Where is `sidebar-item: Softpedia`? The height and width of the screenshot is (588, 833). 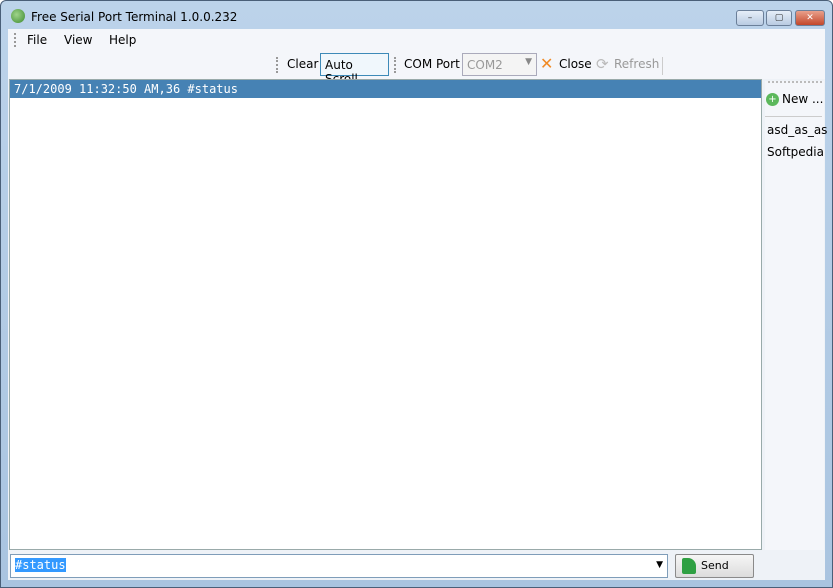 sidebar-item: Softpedia is located at coordinates (795, 152).